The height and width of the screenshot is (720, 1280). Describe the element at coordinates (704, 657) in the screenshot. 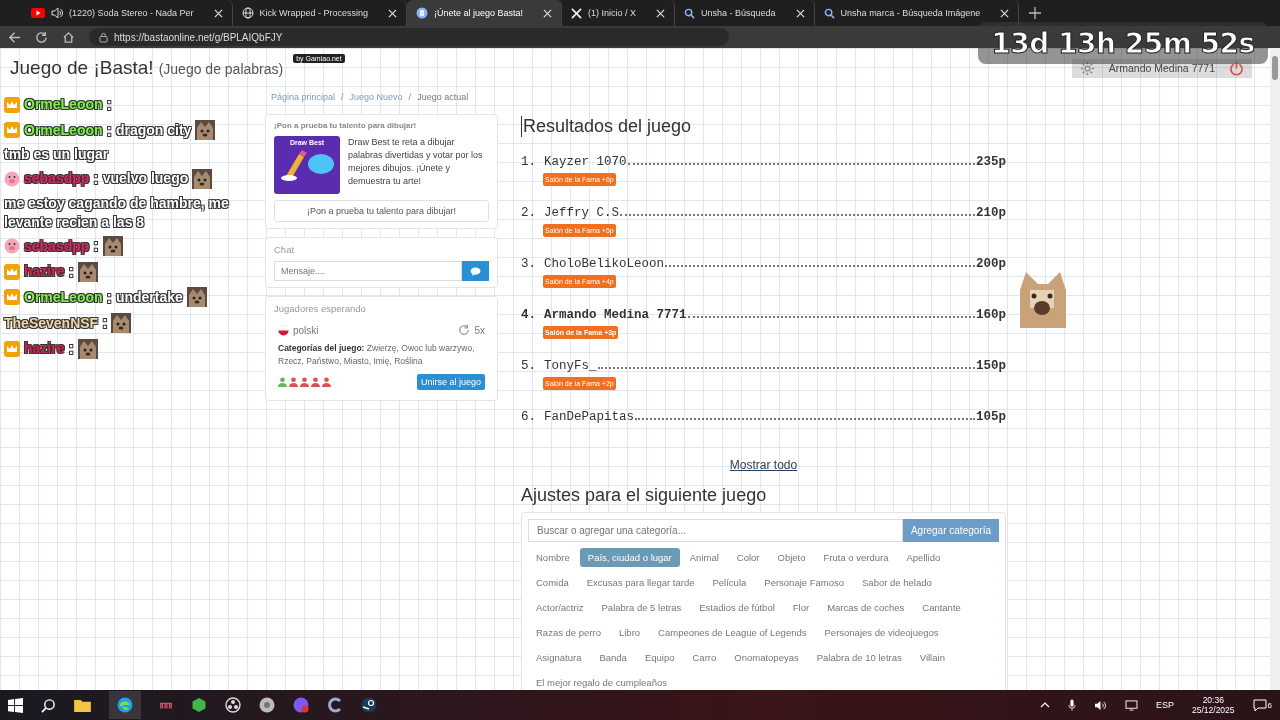

I see `category-chip: Carro` at that location.